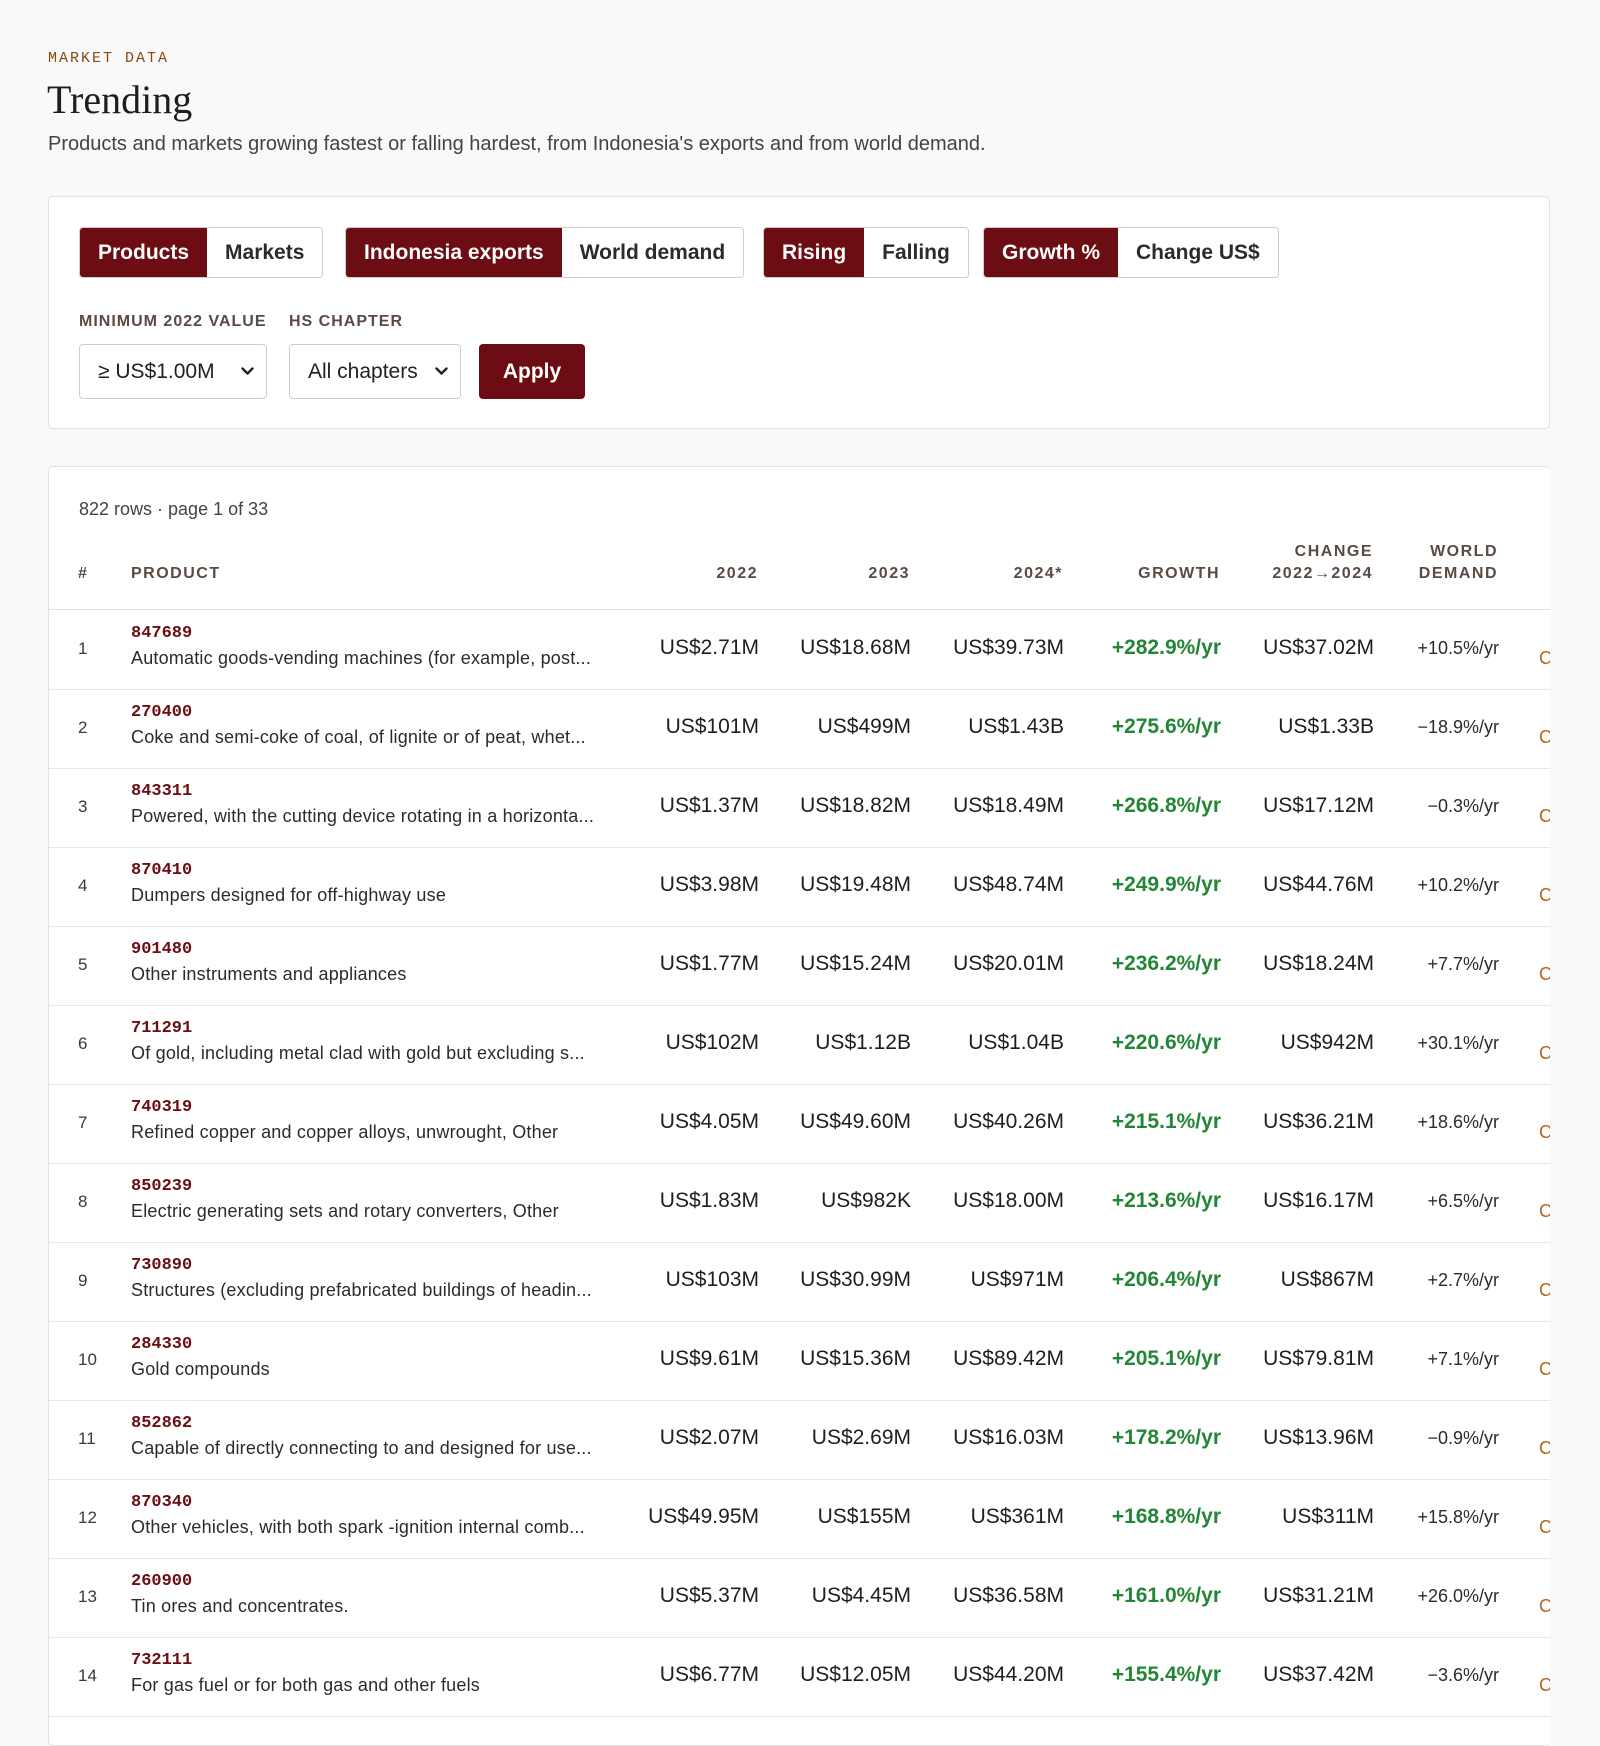 This screenshot has width=1600, height=1746. Describe the element at coordinates (1016, 1042) in the screenshot. I see `value-2024: US$1.04B` at that location.